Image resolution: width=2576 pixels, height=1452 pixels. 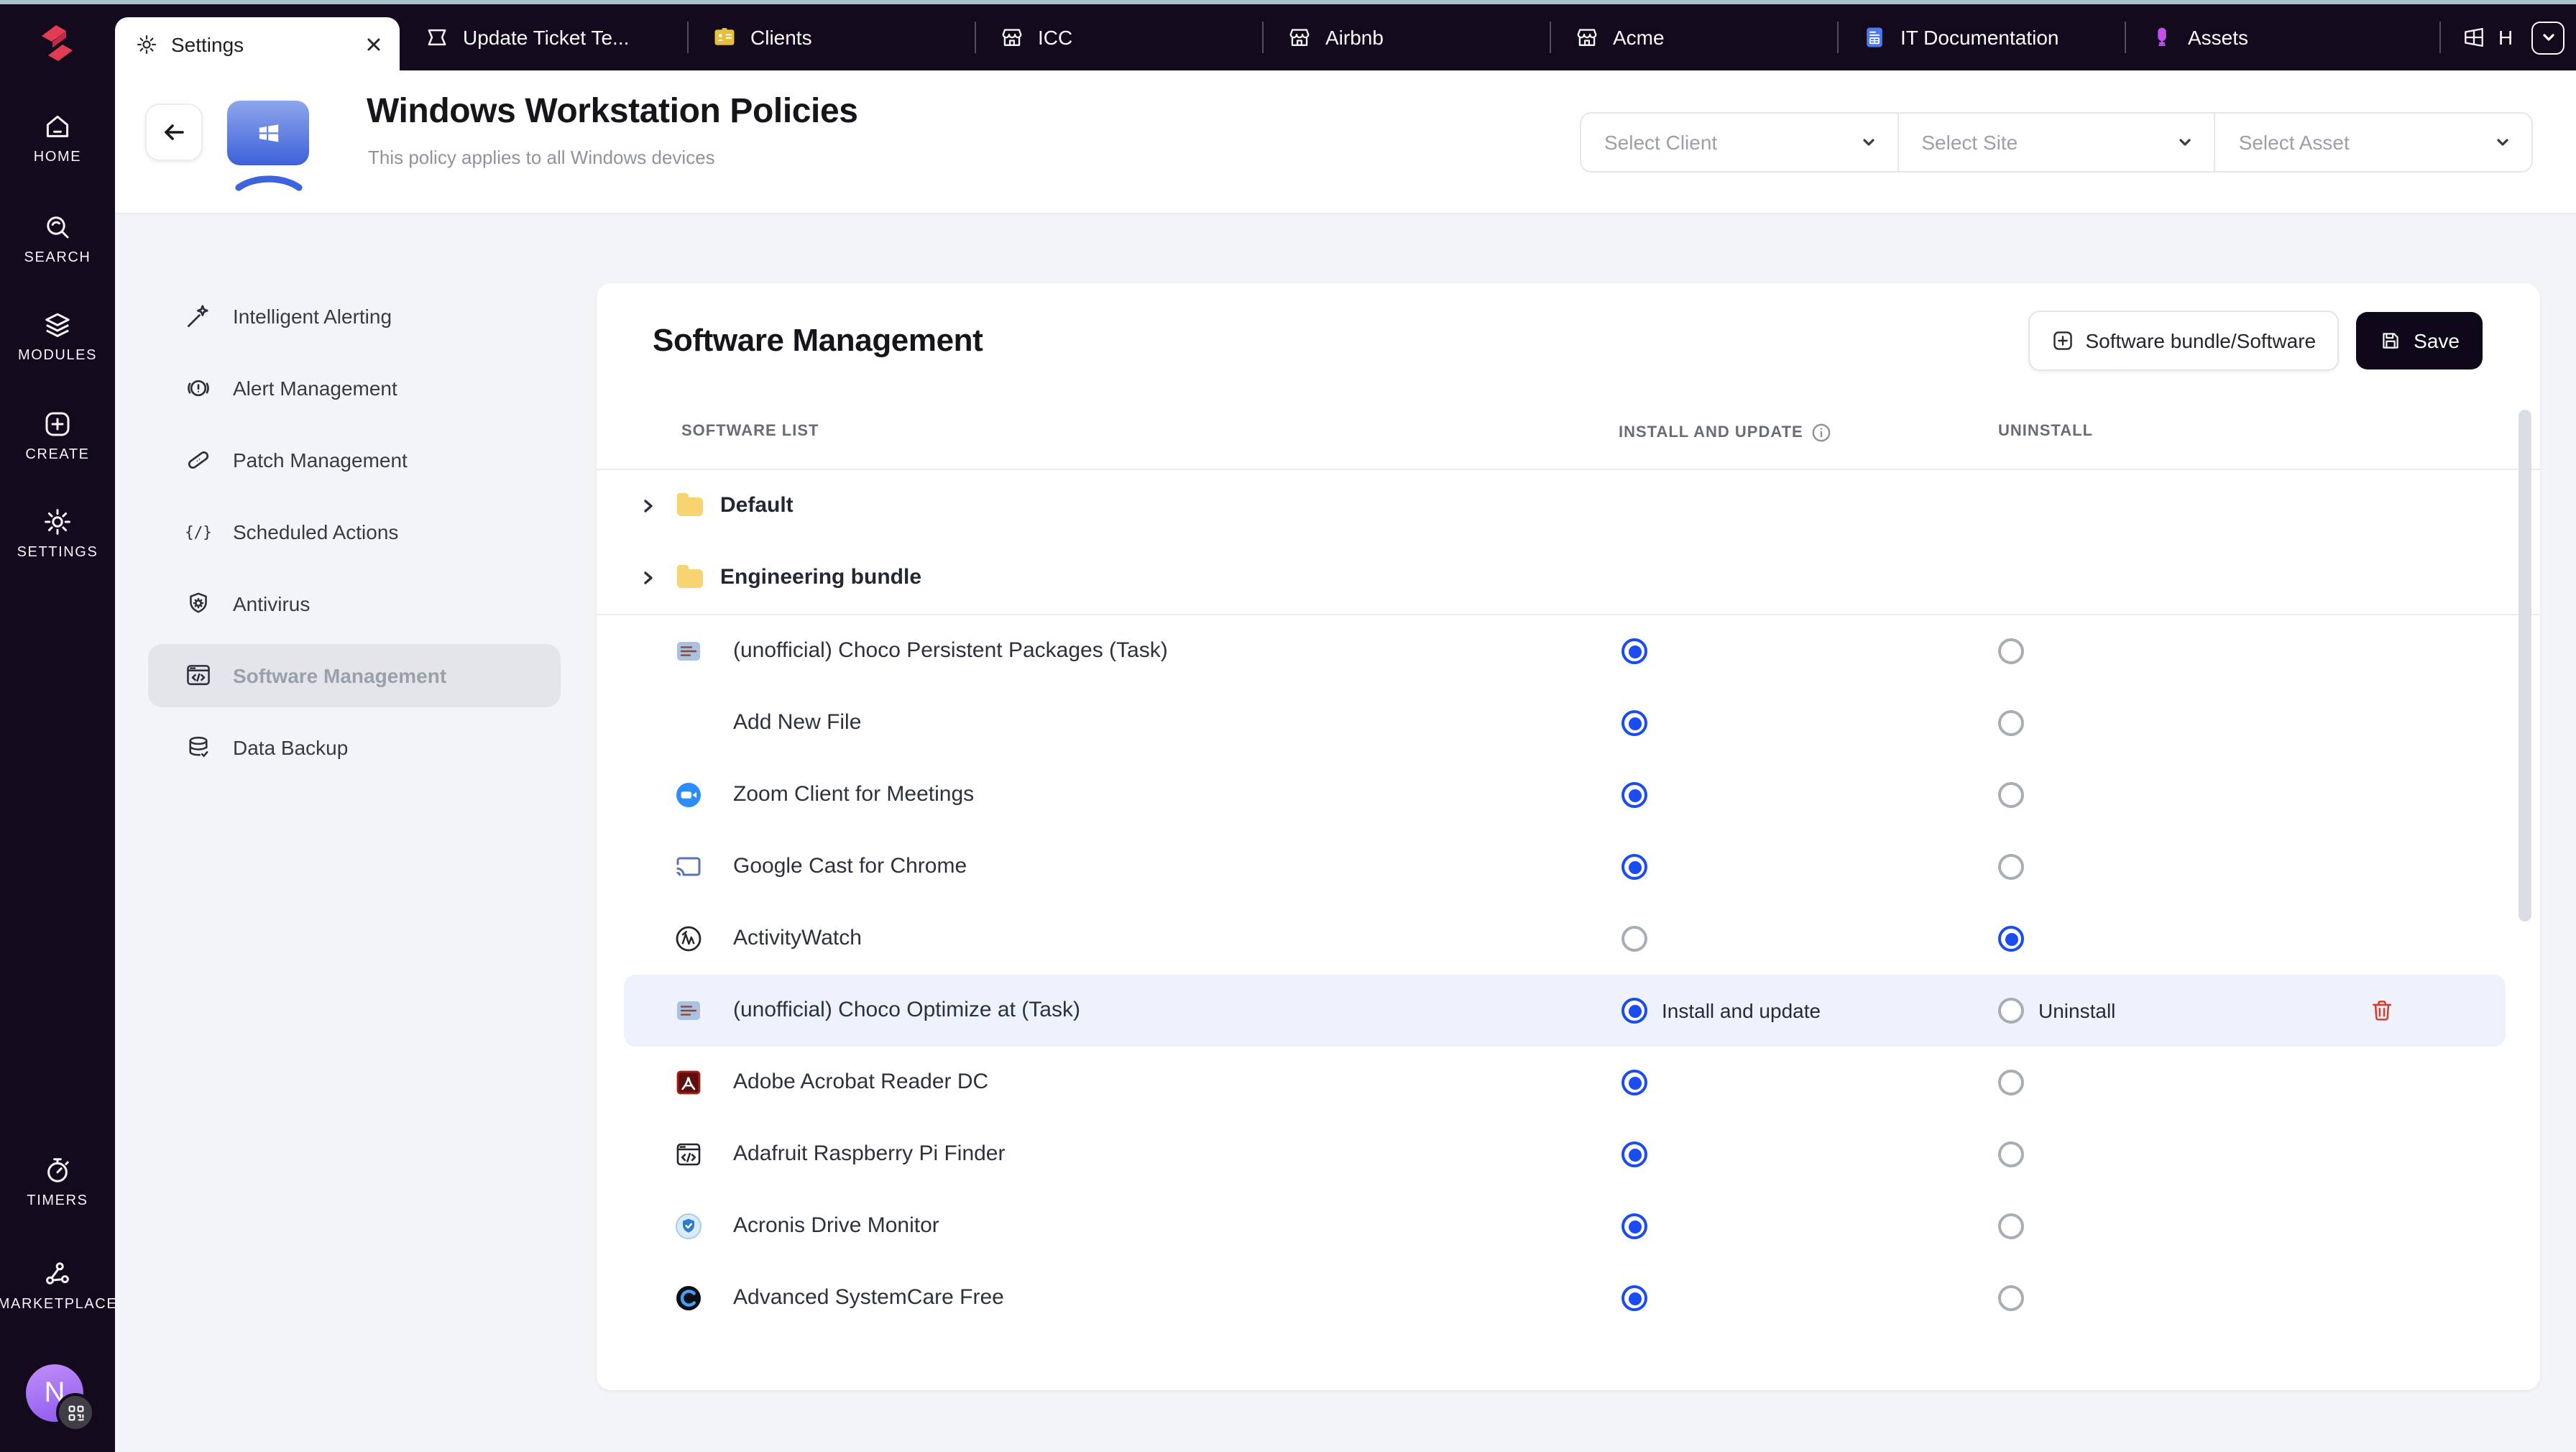 I want to click on nav-item-software-management: Software Management, so click(x=354, y=675).